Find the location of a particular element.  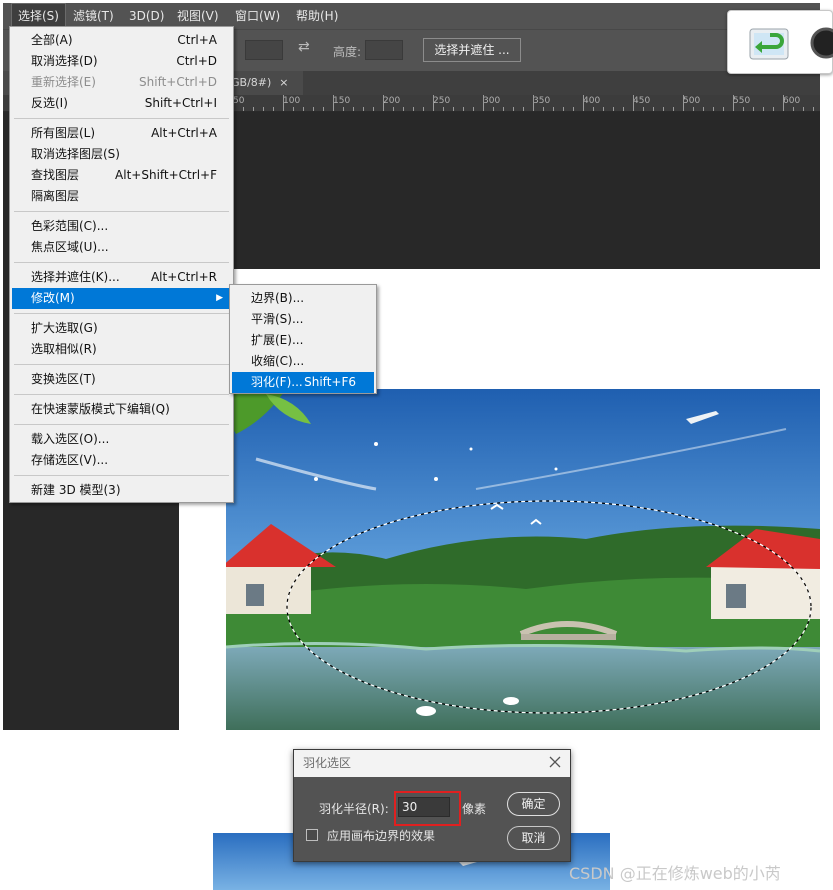

menu-item-transform-selection: 变换选区(T) is located at coordinates (121, 379).